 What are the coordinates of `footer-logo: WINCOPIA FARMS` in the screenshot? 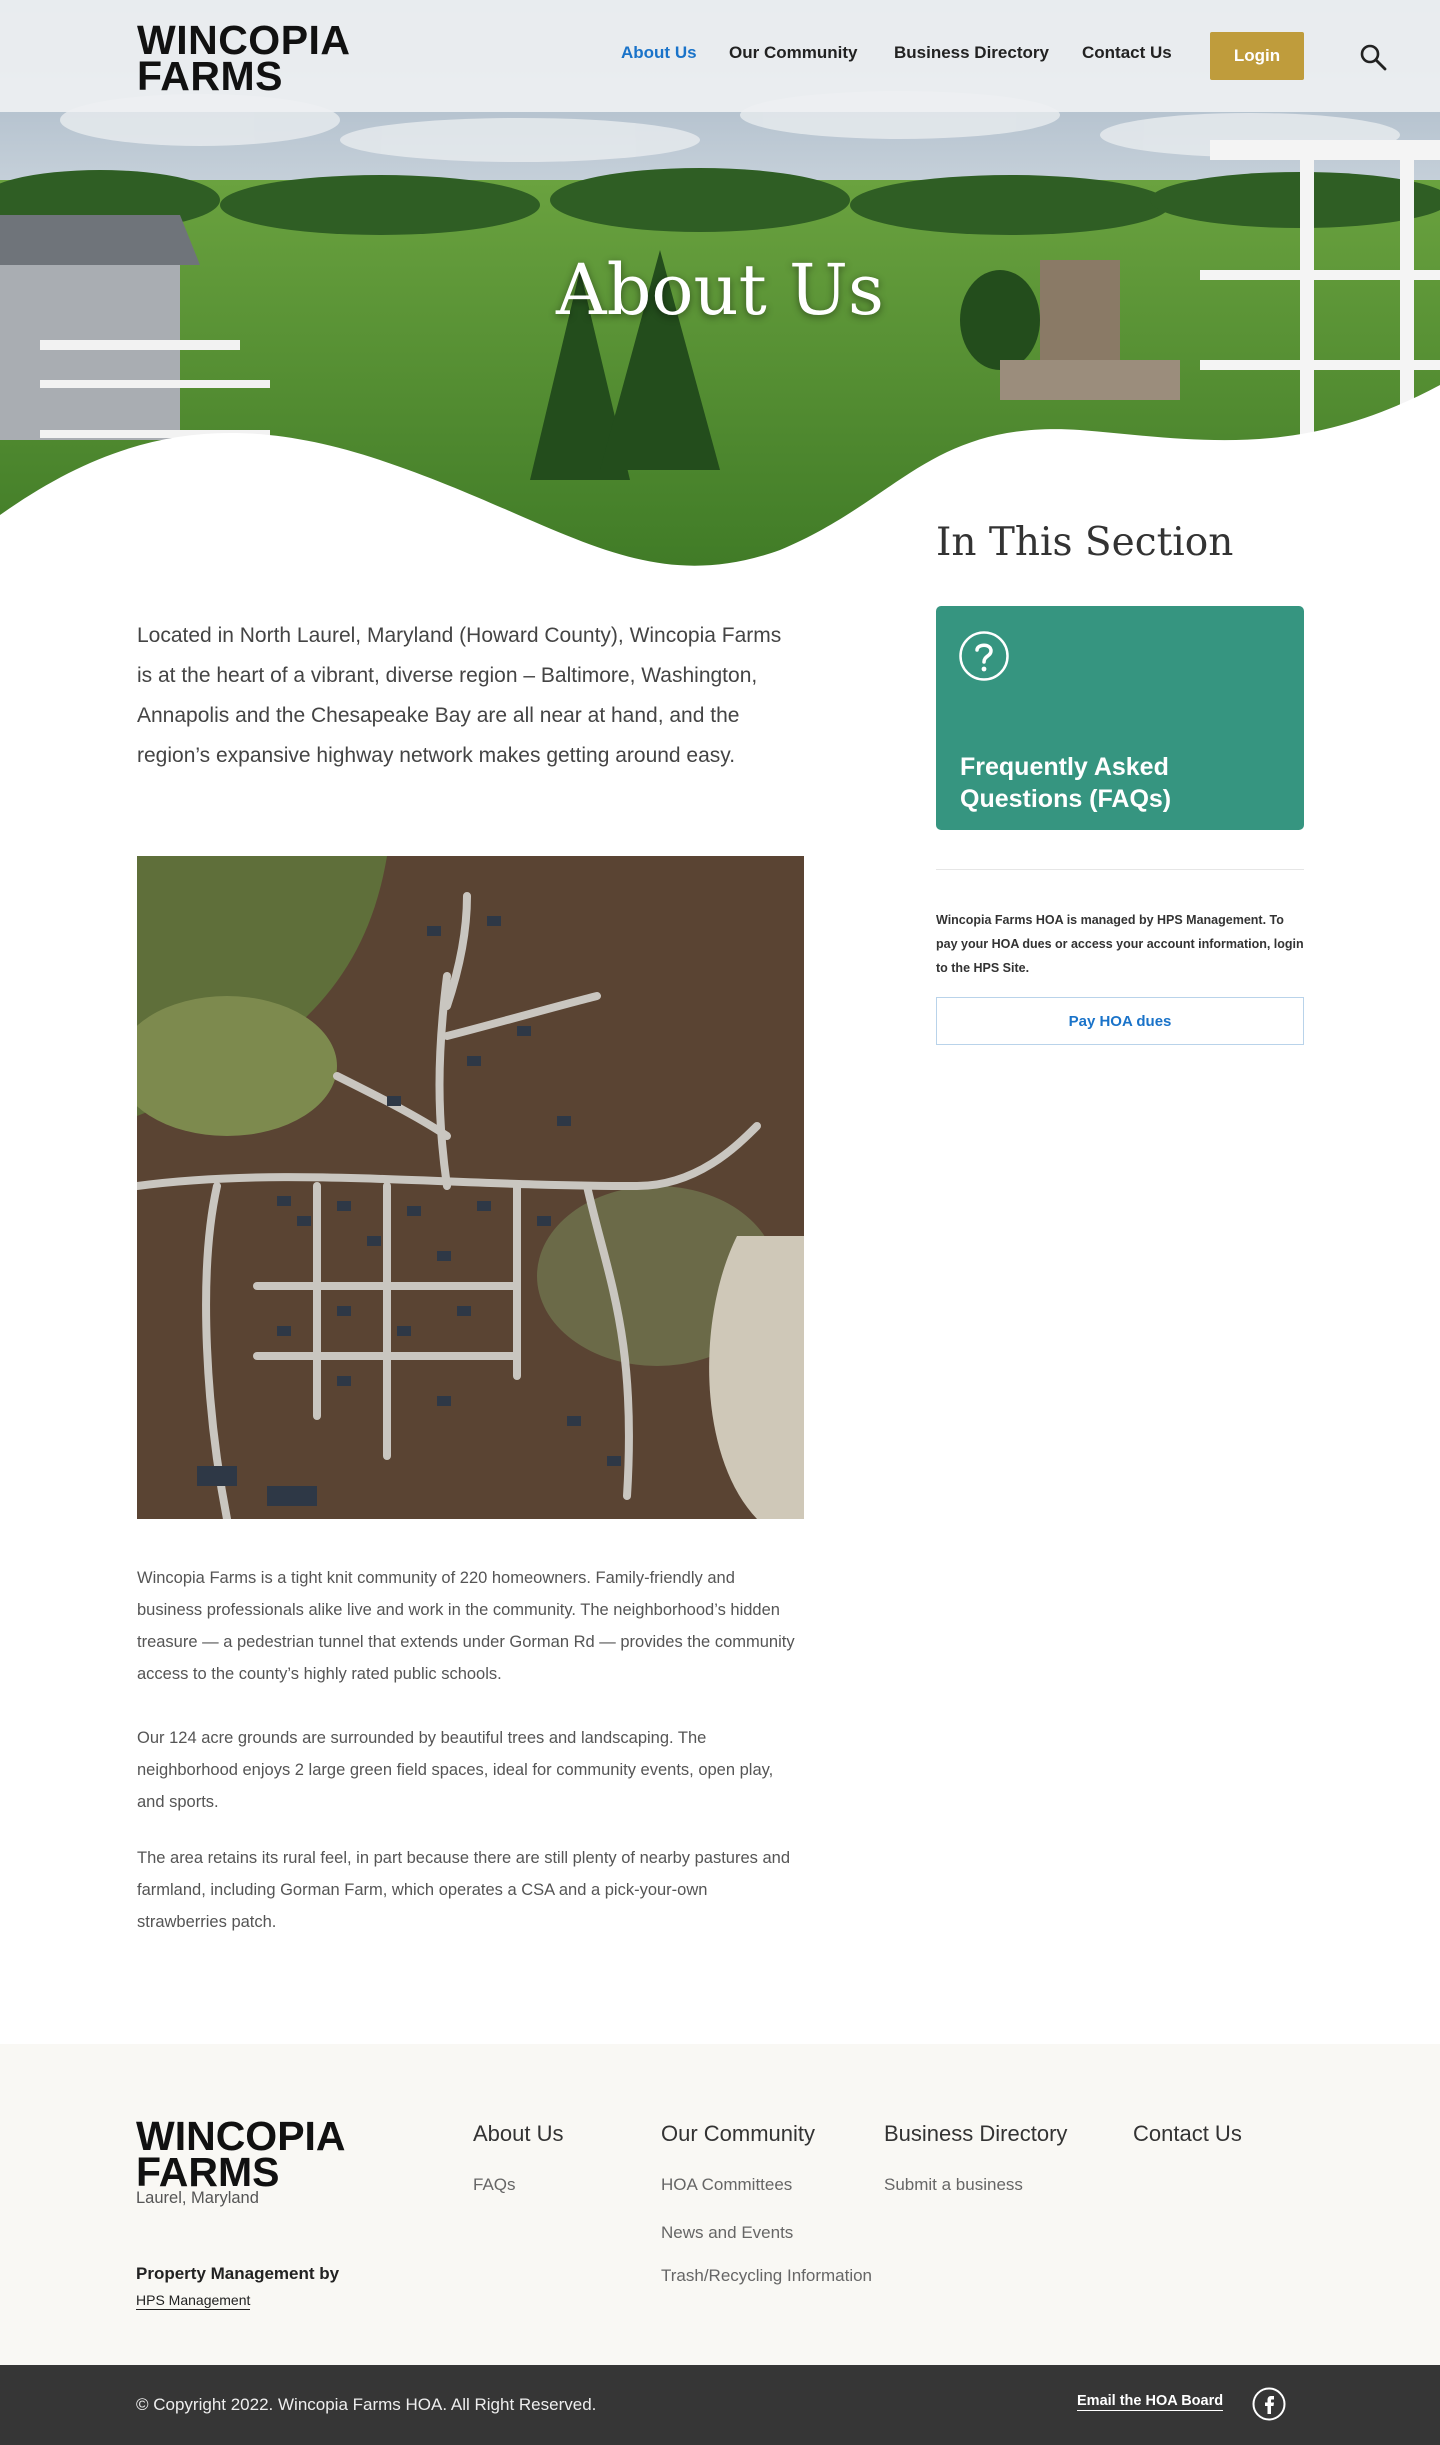 It's located at (241, 2155).